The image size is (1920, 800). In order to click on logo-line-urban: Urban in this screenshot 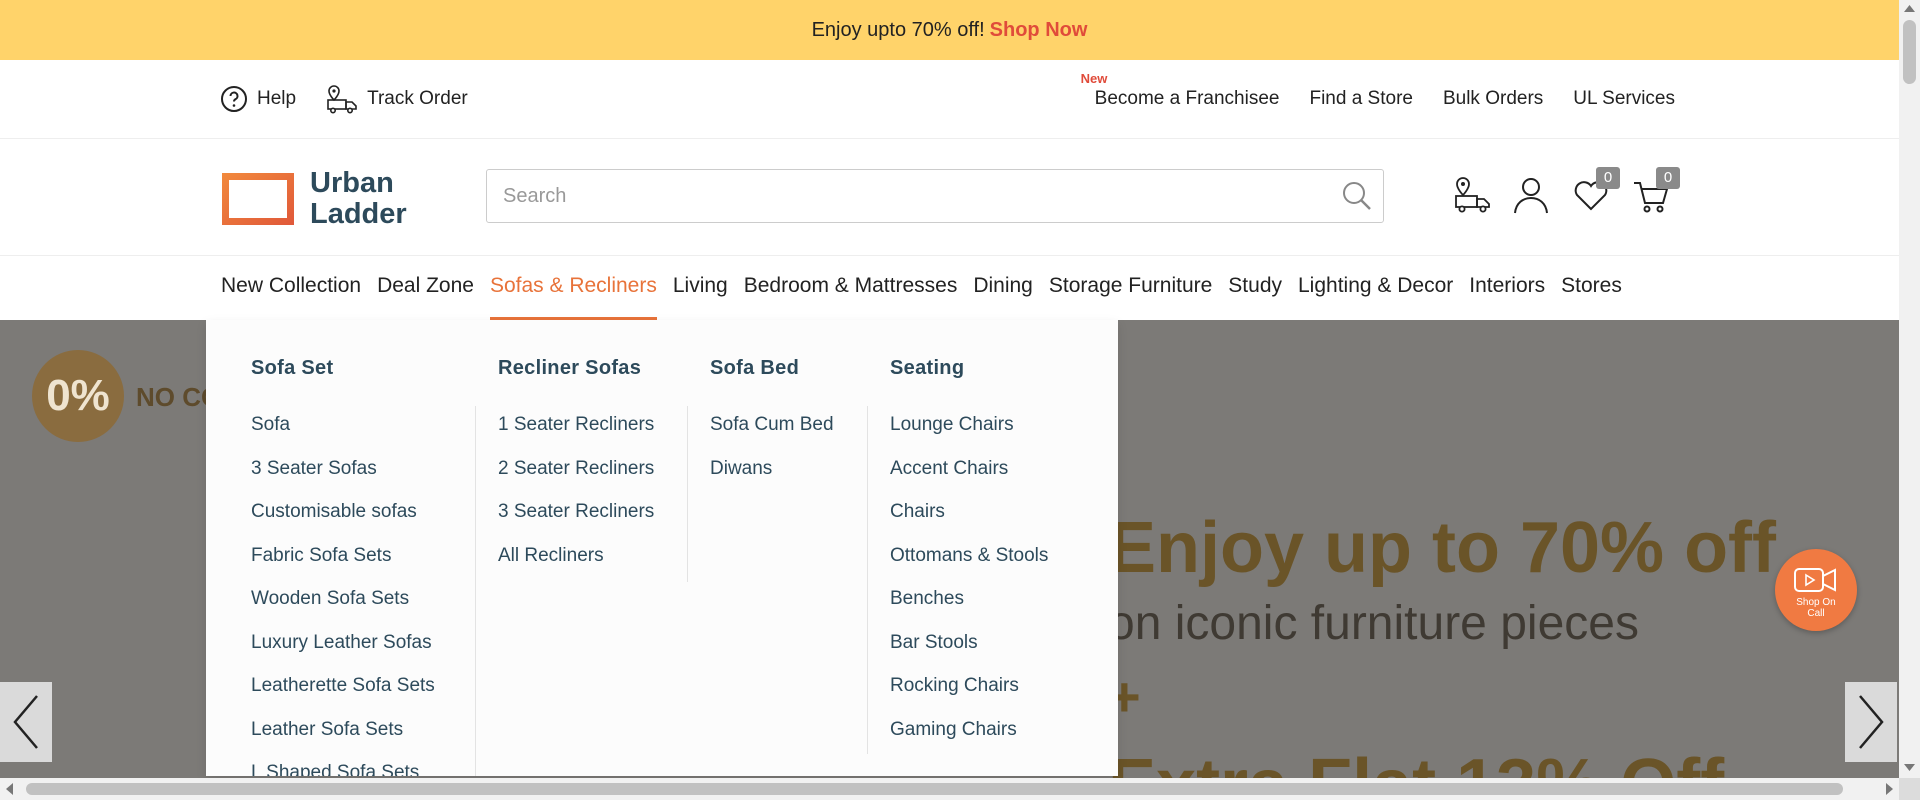, I will do `click(352, 183)`.